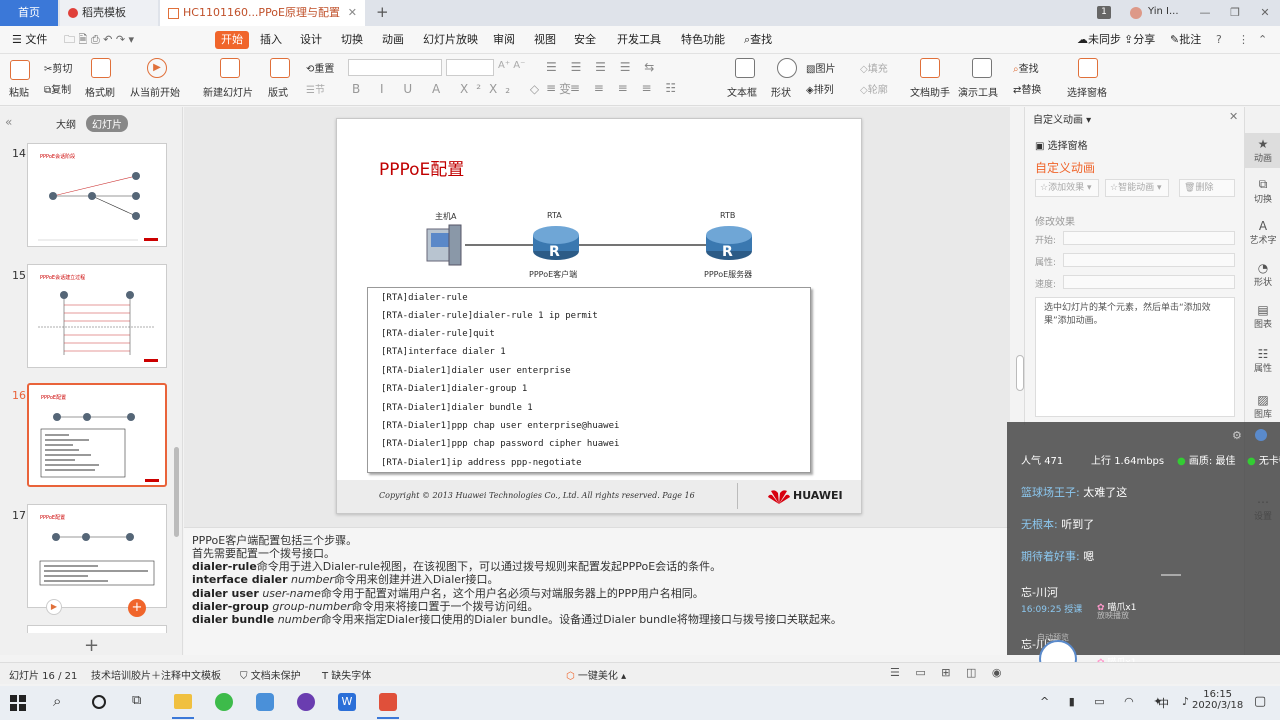  Describe the element at coordinates (156, 674) in the screenshot. I see `theme-name: 技术培训胶片＋注释中文模板` at that location.